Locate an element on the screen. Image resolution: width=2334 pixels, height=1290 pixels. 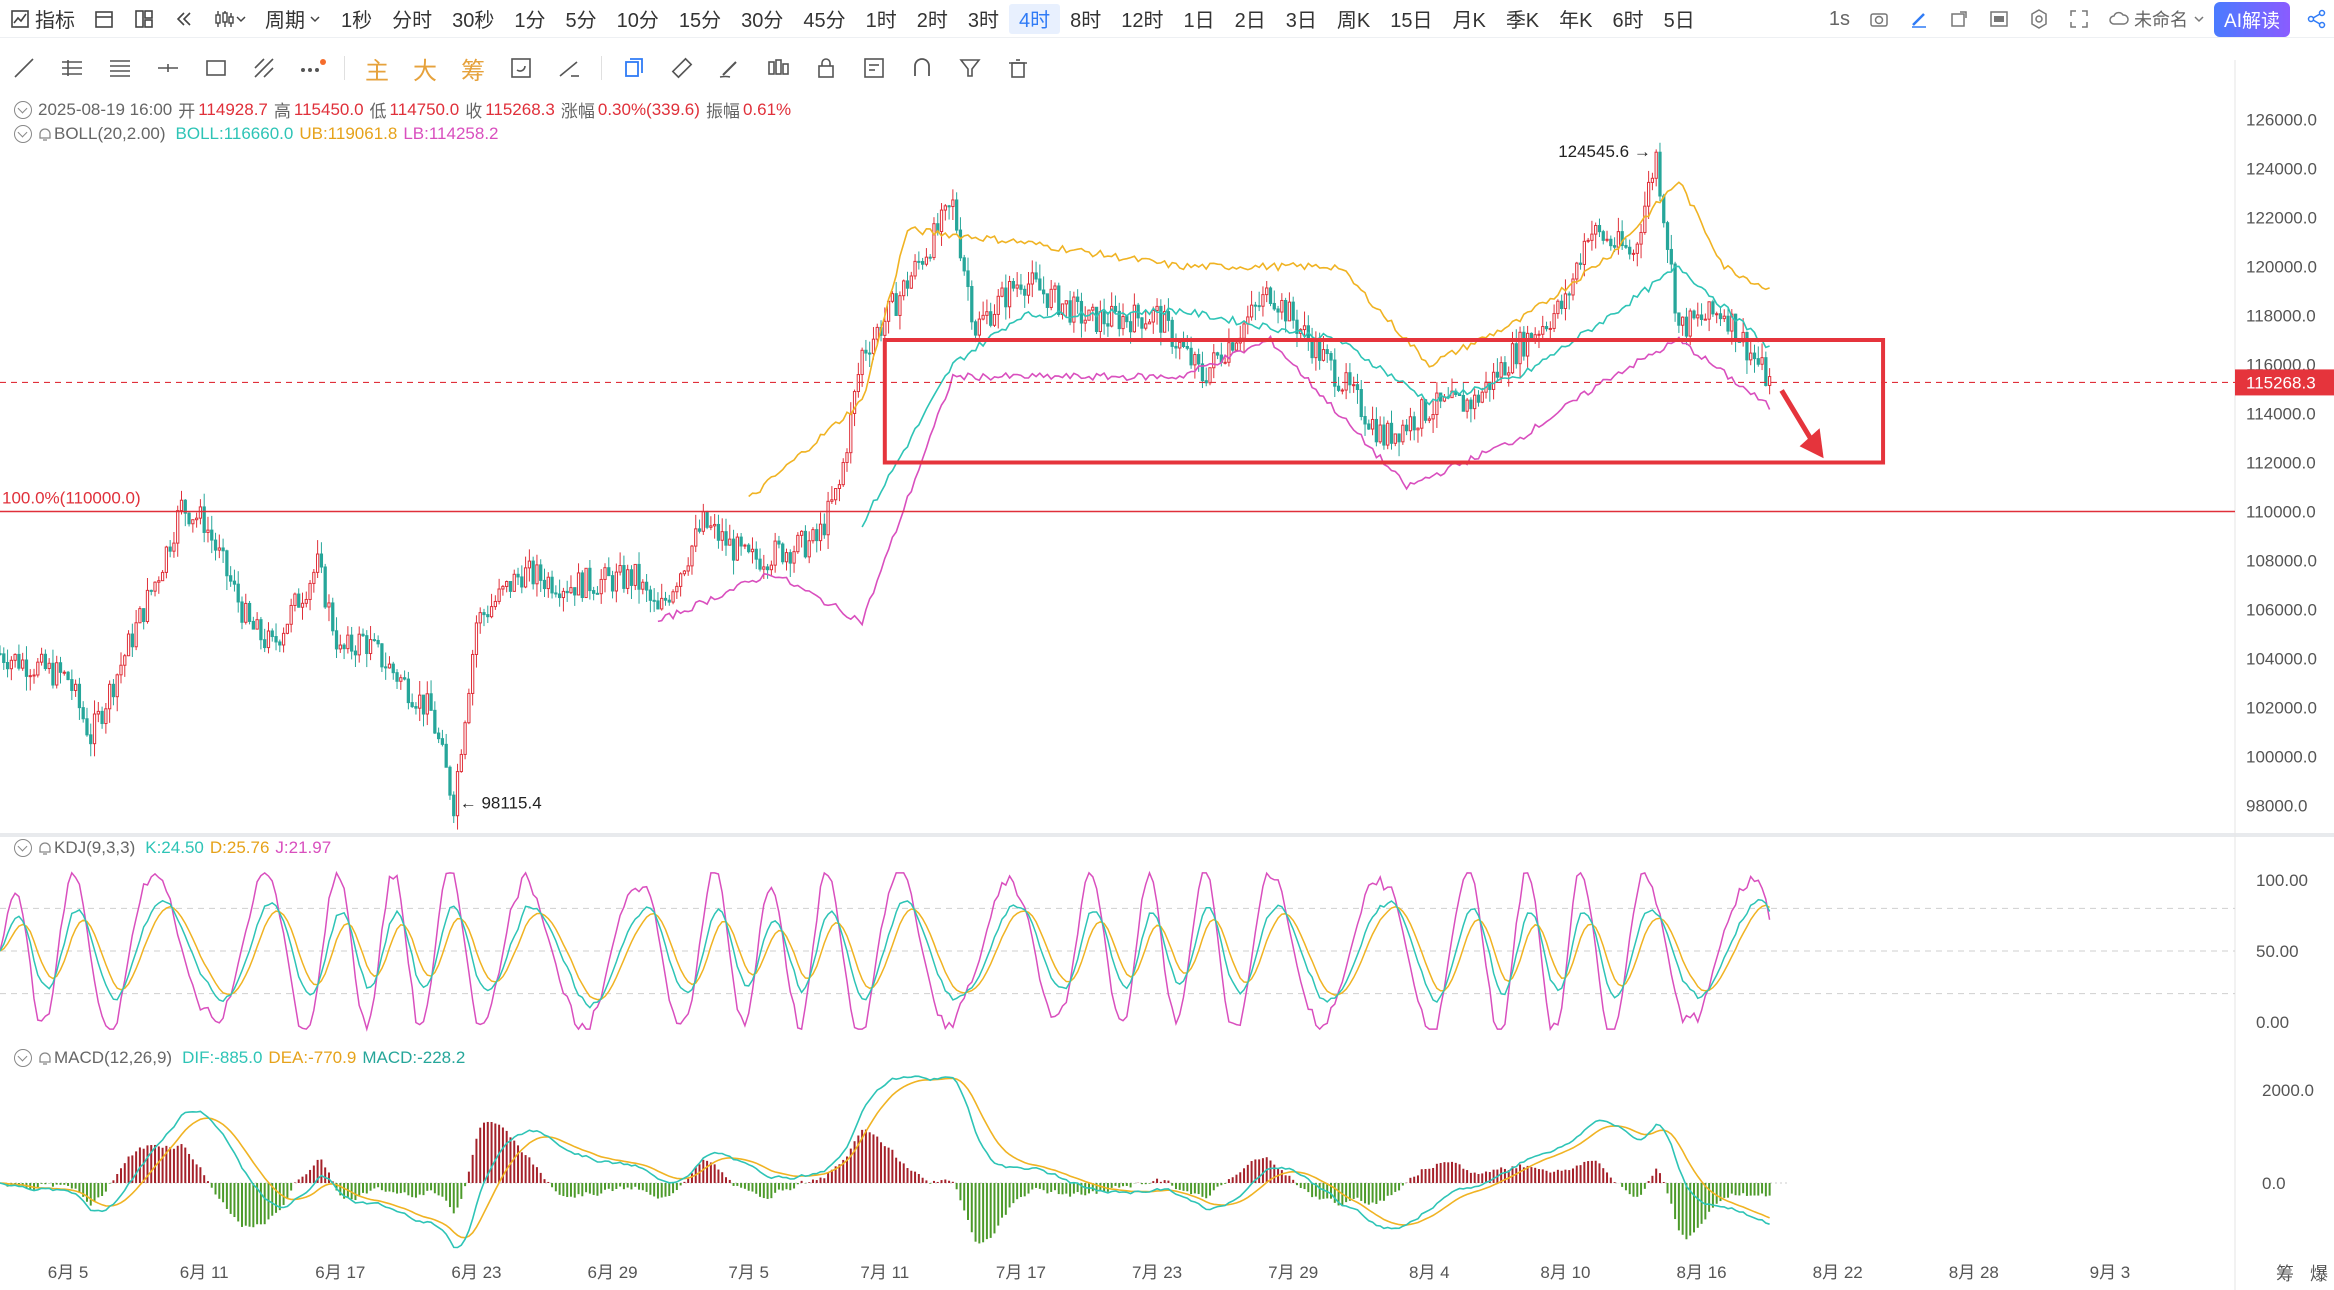
chip-tab: 筹 is located at coordinates (2285, 1273).